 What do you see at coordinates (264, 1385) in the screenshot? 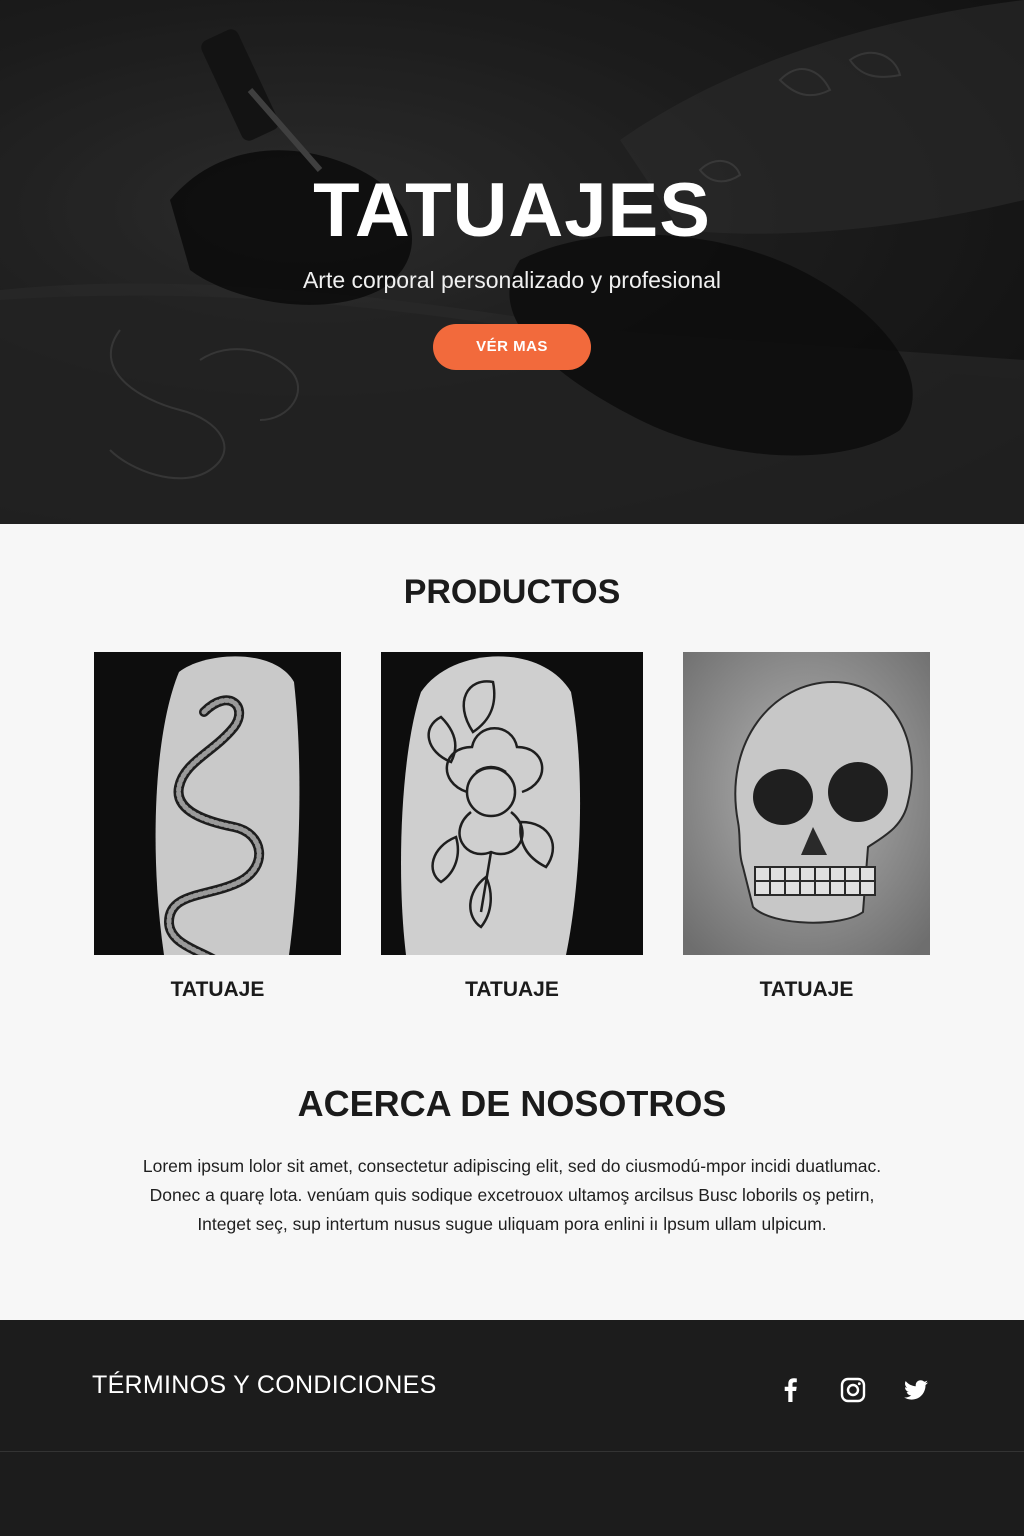
I see `terms-link: TÉRMINOS Y CONDICIONES` at bounding box center [264, 1385].